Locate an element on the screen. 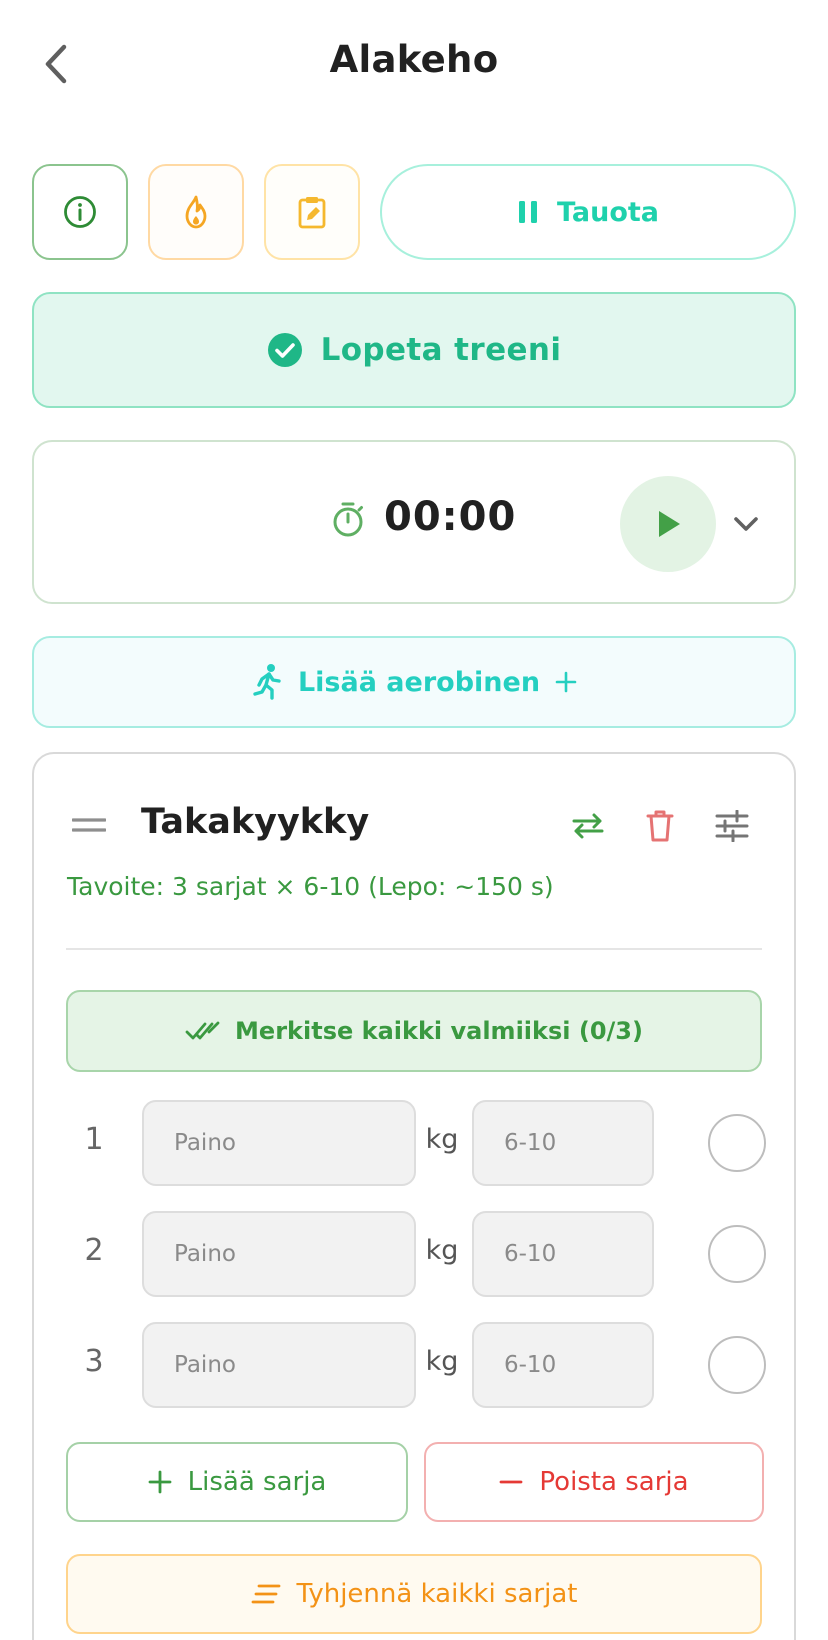  warmup-button is located at coordinates (196, 212).